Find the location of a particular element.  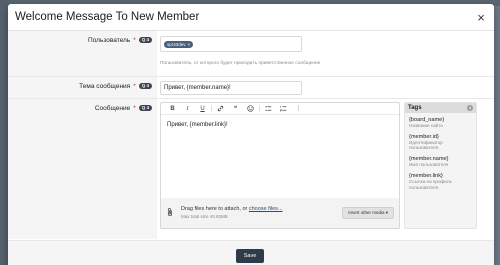

token-remove-icon: × is located at coordinates (189, 44).